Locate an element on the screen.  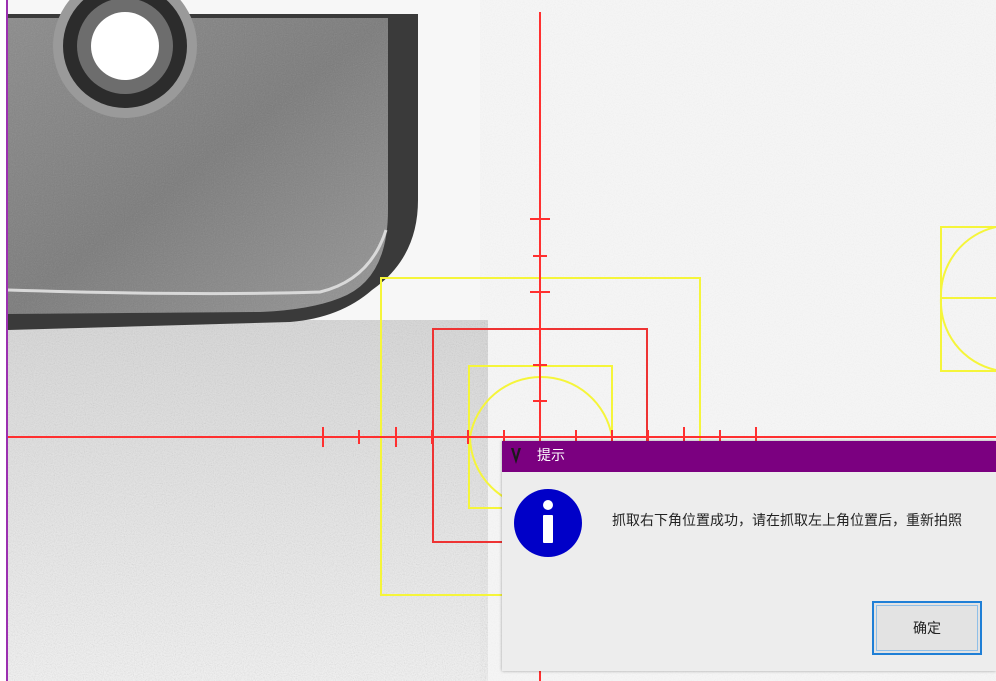
dialog-message: 抓取右下角位置成功，请在抓取左上角位置后，重新拍照 is located at coordinates (787, 521).